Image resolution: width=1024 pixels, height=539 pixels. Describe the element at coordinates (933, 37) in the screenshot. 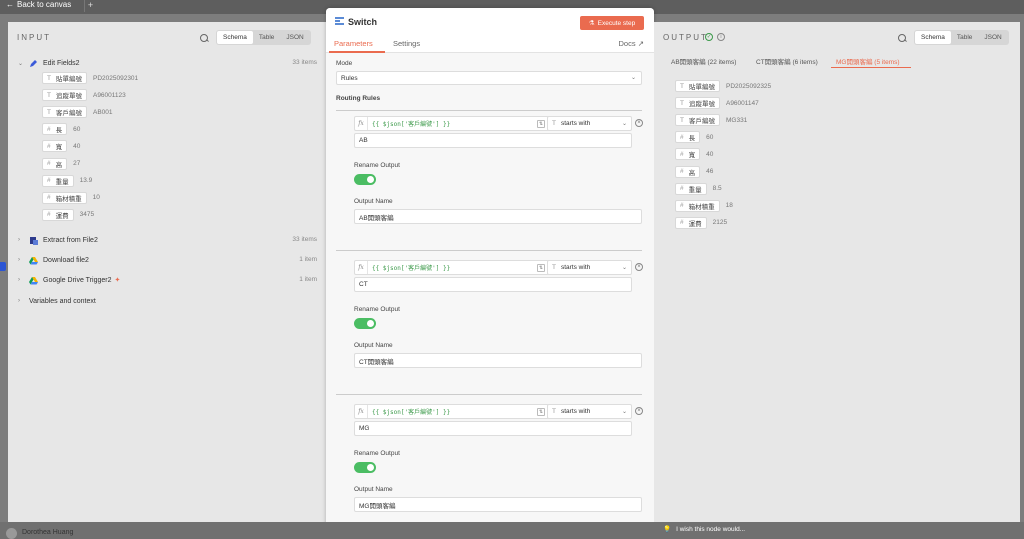

I see `output-view-schema: Schema` at that location.